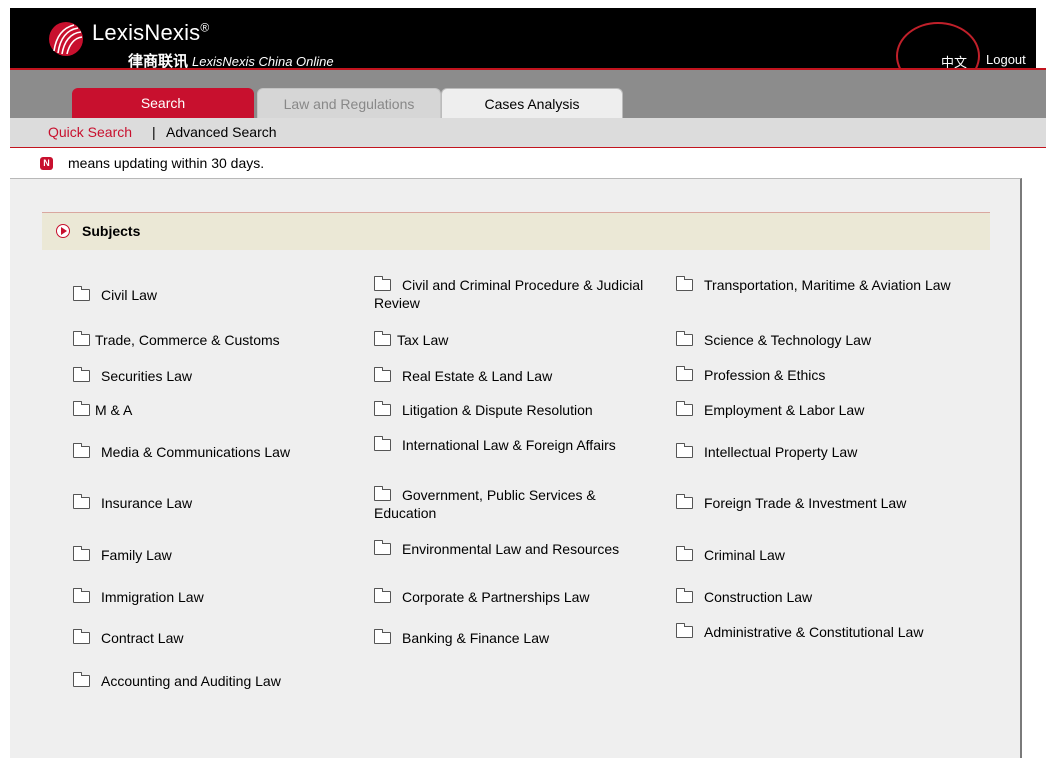 This screenshot has height=758, width=1048. I want to click on tab-search: Search, so click(163, 103).